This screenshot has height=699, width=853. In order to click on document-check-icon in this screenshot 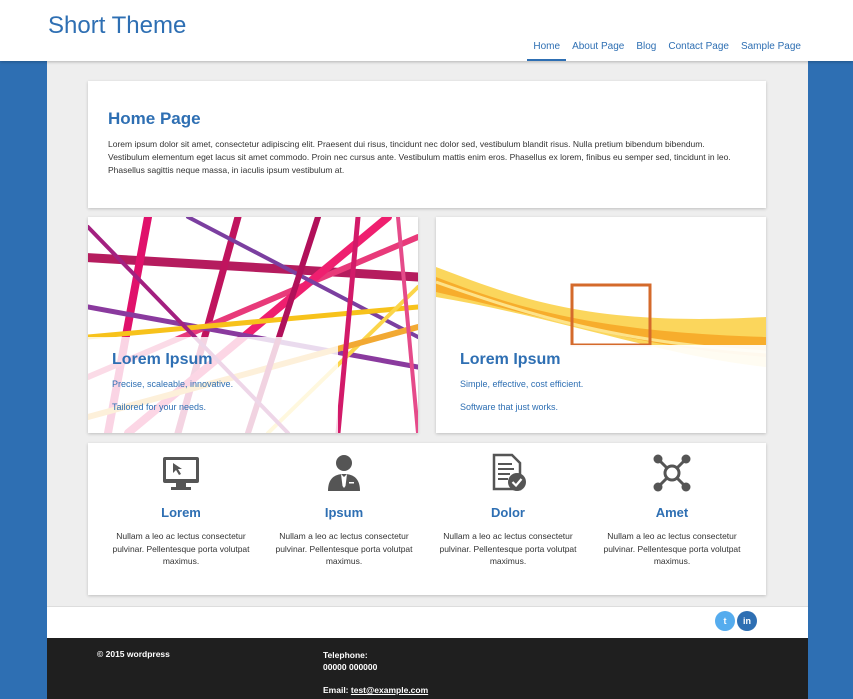, I will do `click(509, 472)`.